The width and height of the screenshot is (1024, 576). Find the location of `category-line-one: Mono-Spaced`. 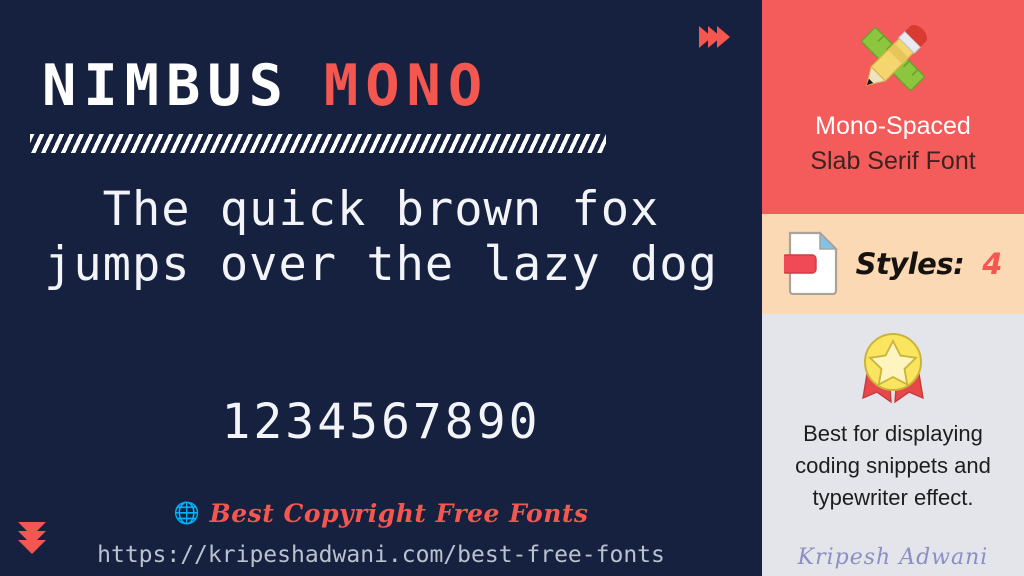

category-line-one: Mono-Spaced is located at coordinates (893, 126).